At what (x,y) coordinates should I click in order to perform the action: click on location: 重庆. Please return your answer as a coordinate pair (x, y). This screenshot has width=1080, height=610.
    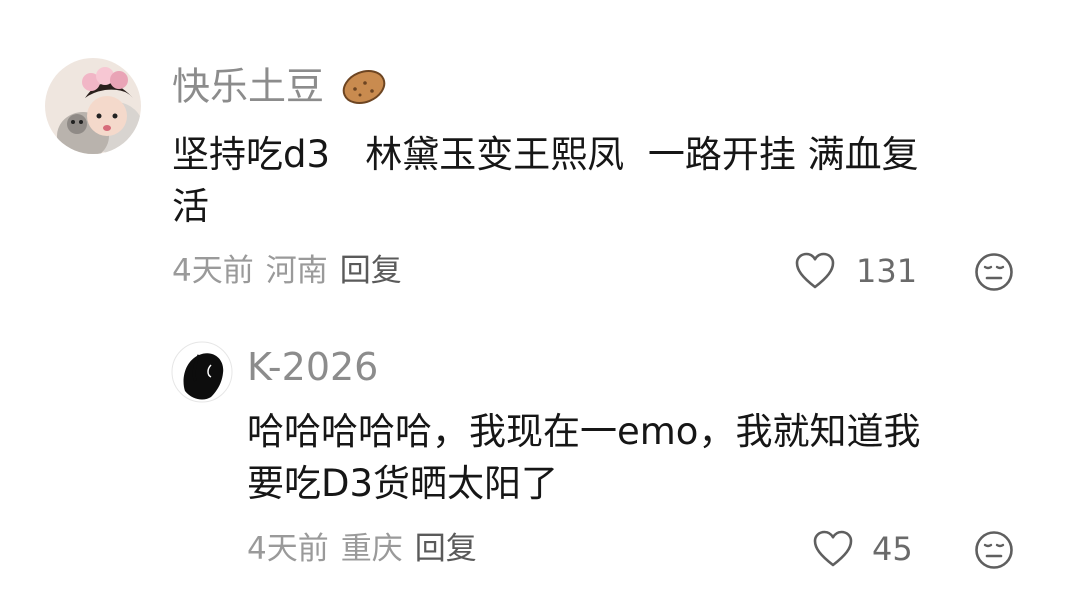
    Looking at the image, I should click on (371, 549).